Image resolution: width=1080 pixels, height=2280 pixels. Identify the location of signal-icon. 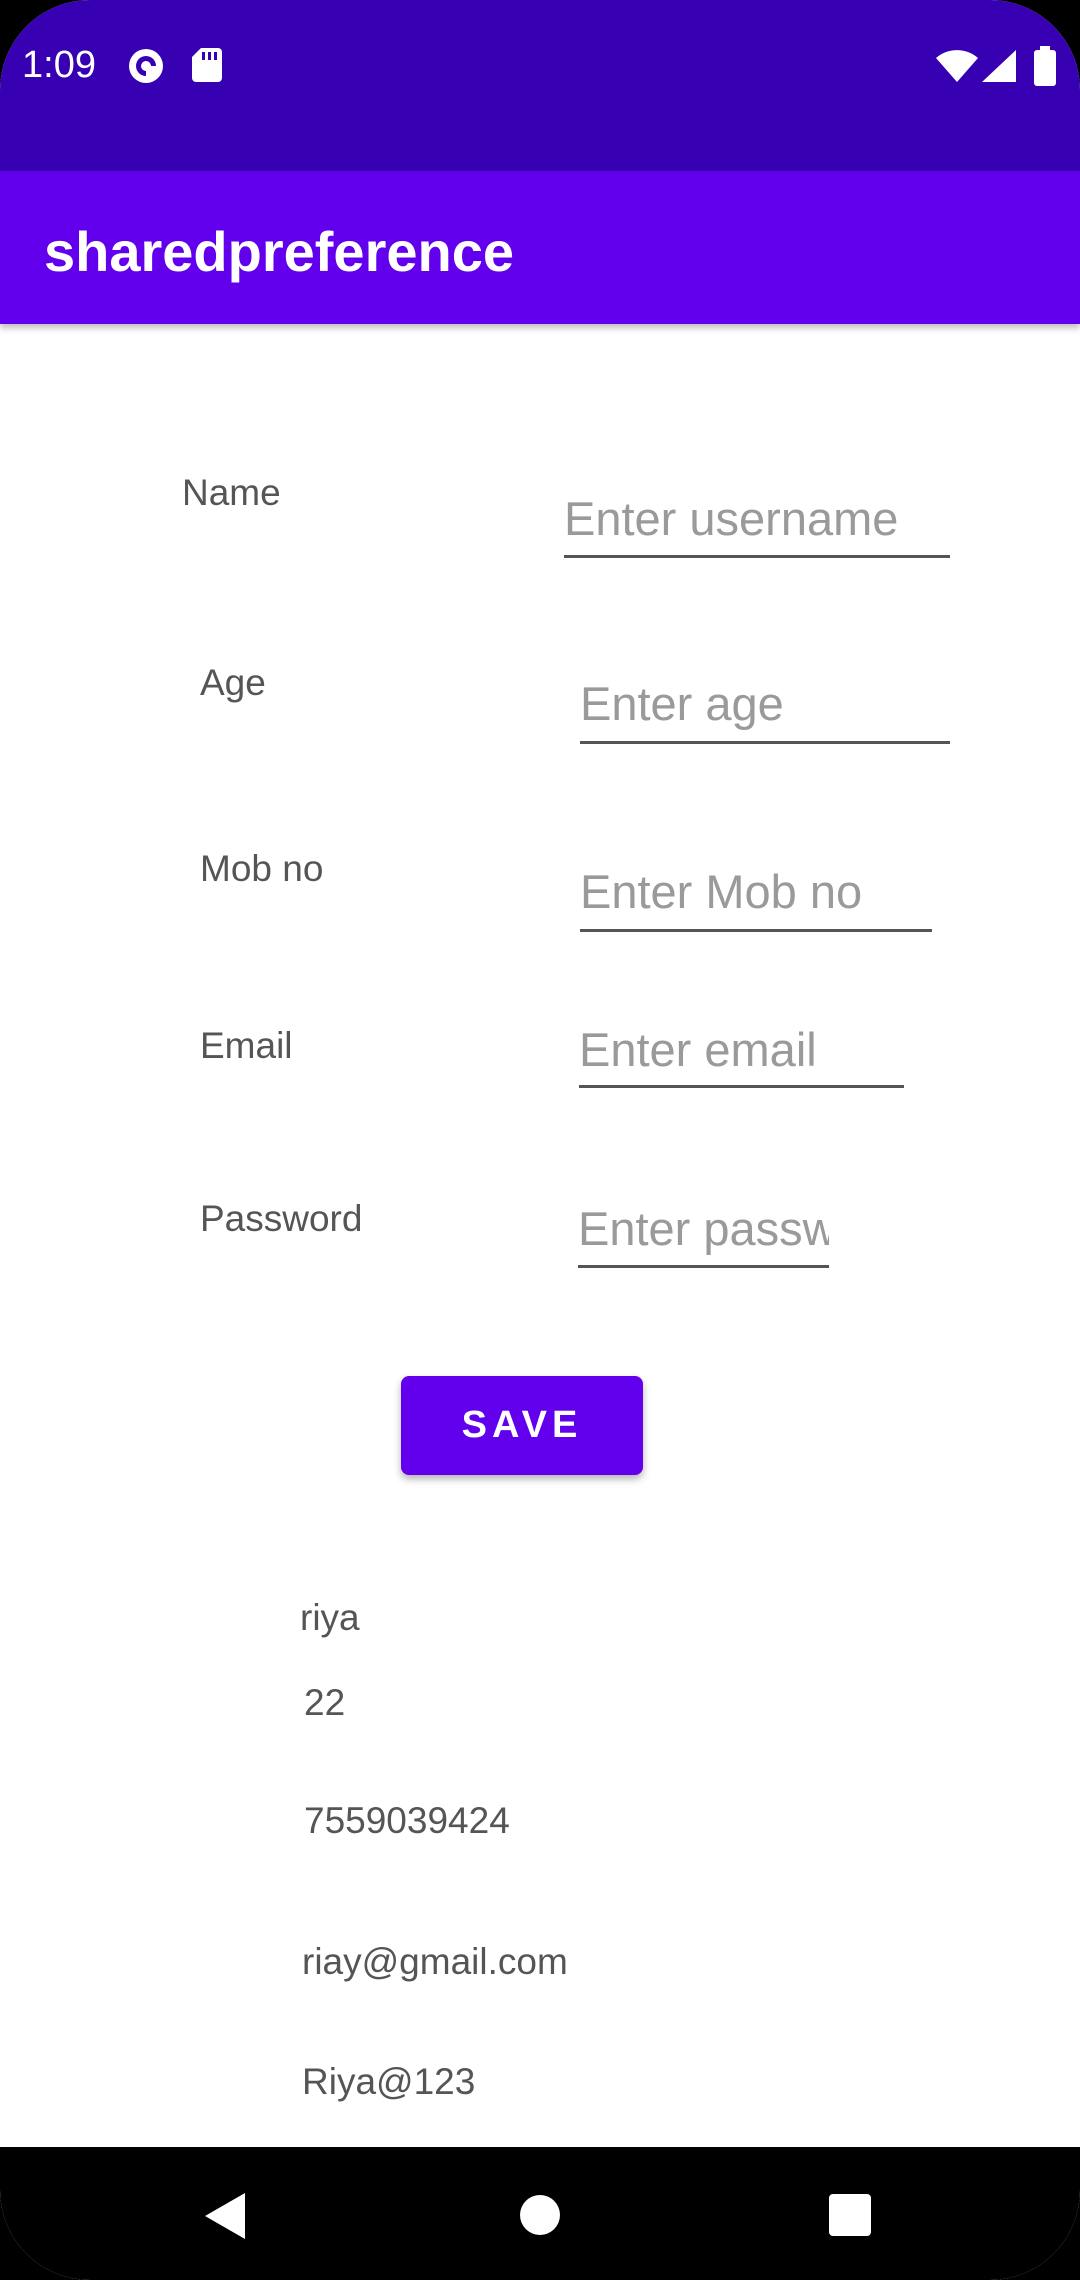
(999, 68).